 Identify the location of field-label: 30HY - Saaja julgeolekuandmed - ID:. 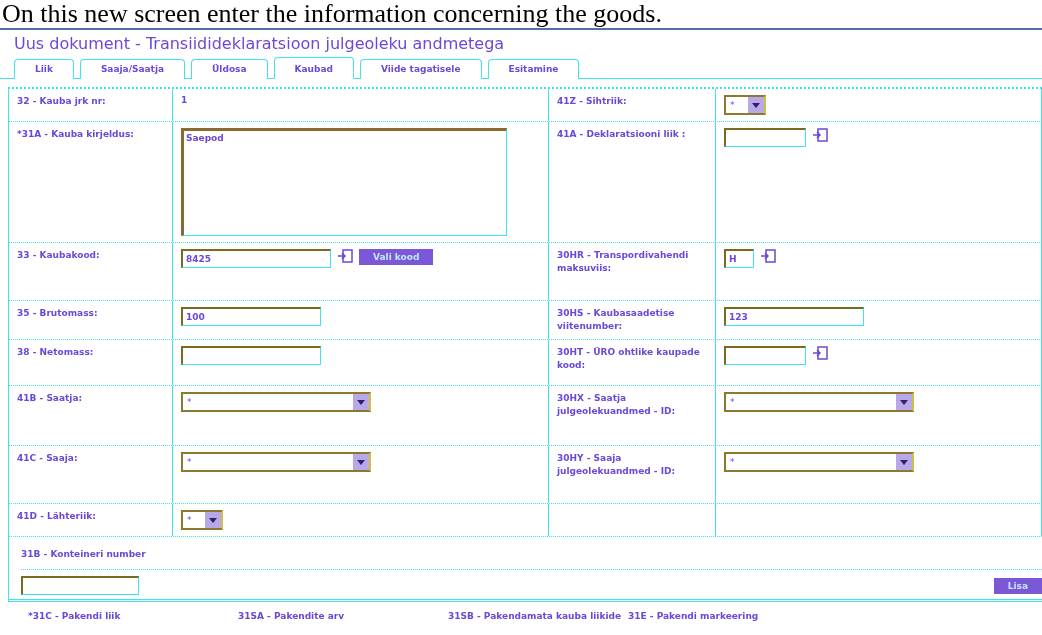
(617, 465).